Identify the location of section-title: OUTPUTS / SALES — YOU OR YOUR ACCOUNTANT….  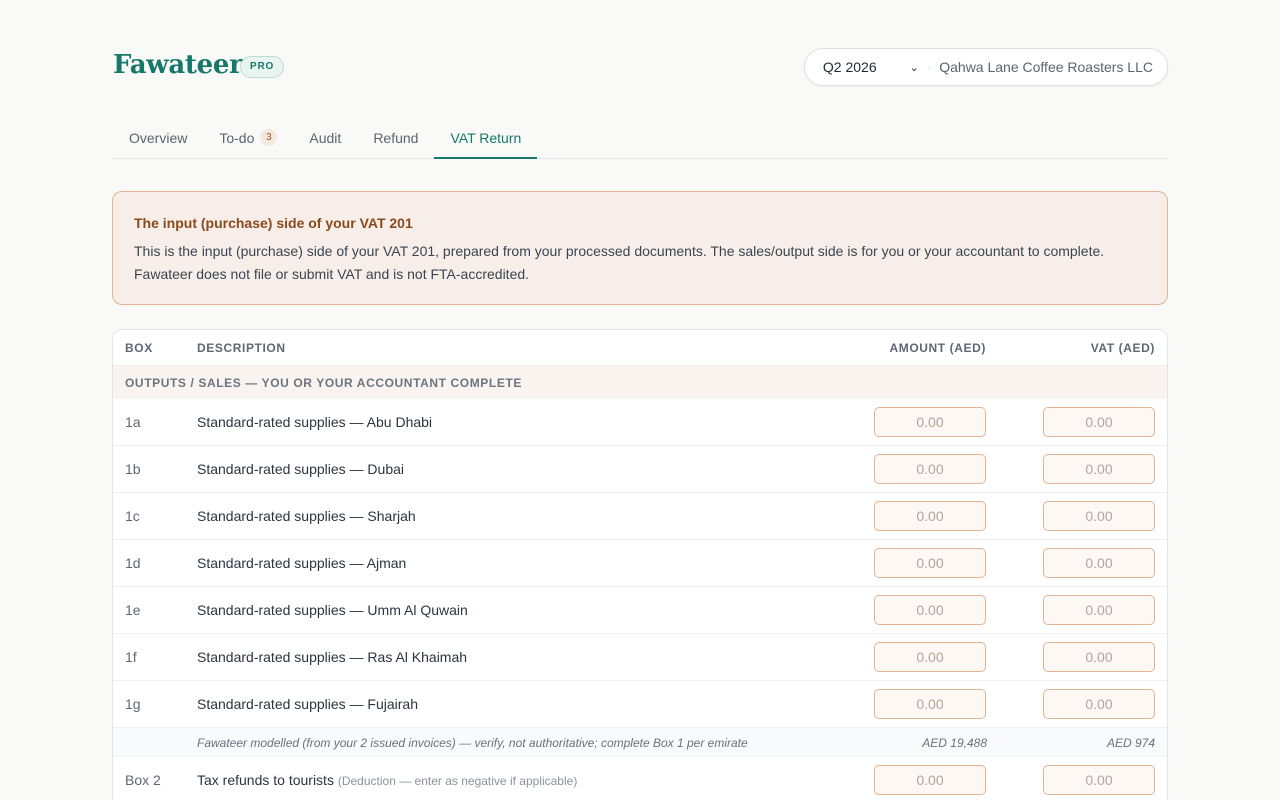
(323, 383).